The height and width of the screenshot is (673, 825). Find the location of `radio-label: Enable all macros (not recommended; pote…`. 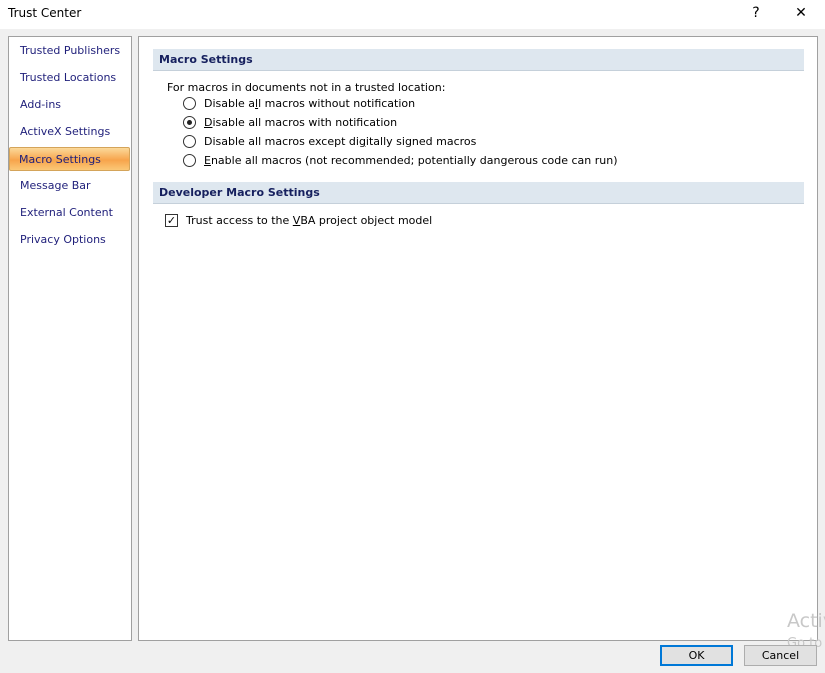

radio-label: Enable all macros (not recommended; pote… is located at coordinates (411, 160).